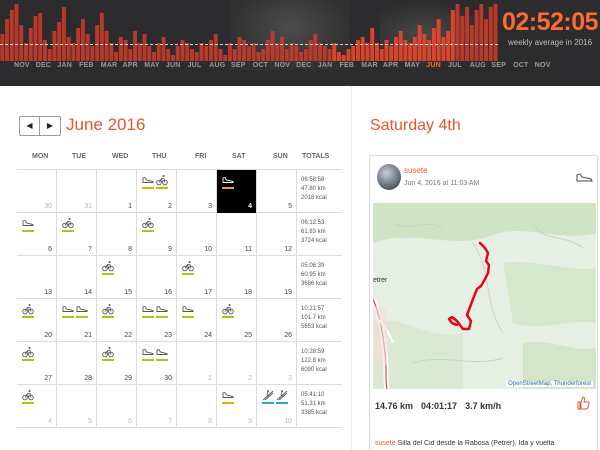 The width and height of the screenshot is (600, 450). What do you see at coordinates (30, 126) in the screenshot?
I see `prev-month-button: ◀` at bounding box center [30, 126].